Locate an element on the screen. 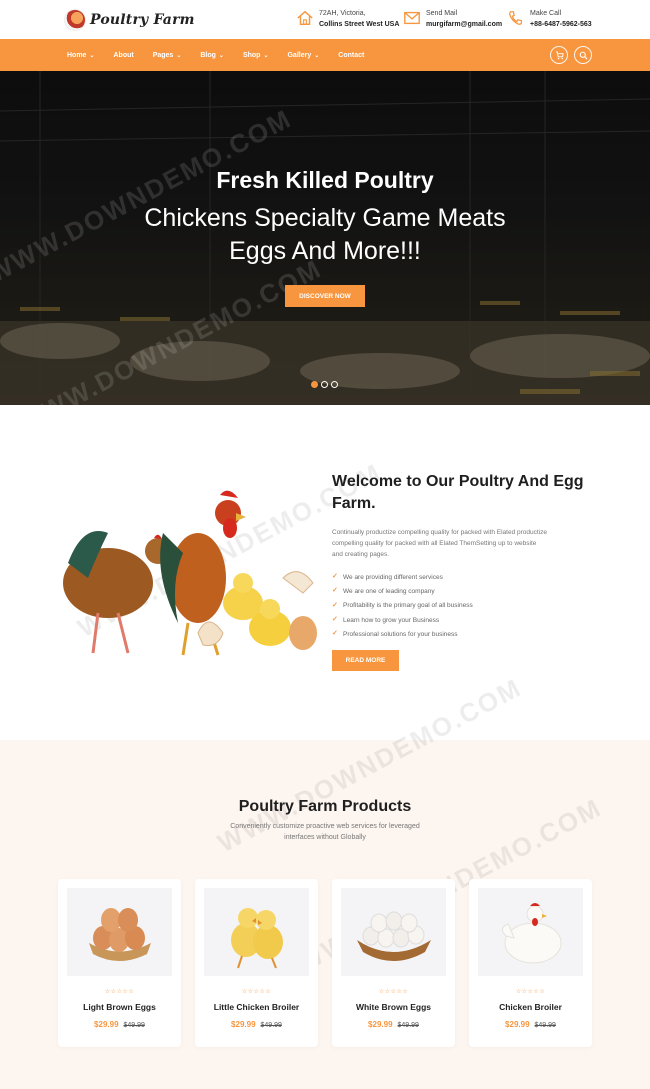 The width and height of the screenshot is (650, 1089). product-card: ☆☆☆☆☆ Light Brown Eggs $29.99 $49.99 is located at coordinates (119, 963).